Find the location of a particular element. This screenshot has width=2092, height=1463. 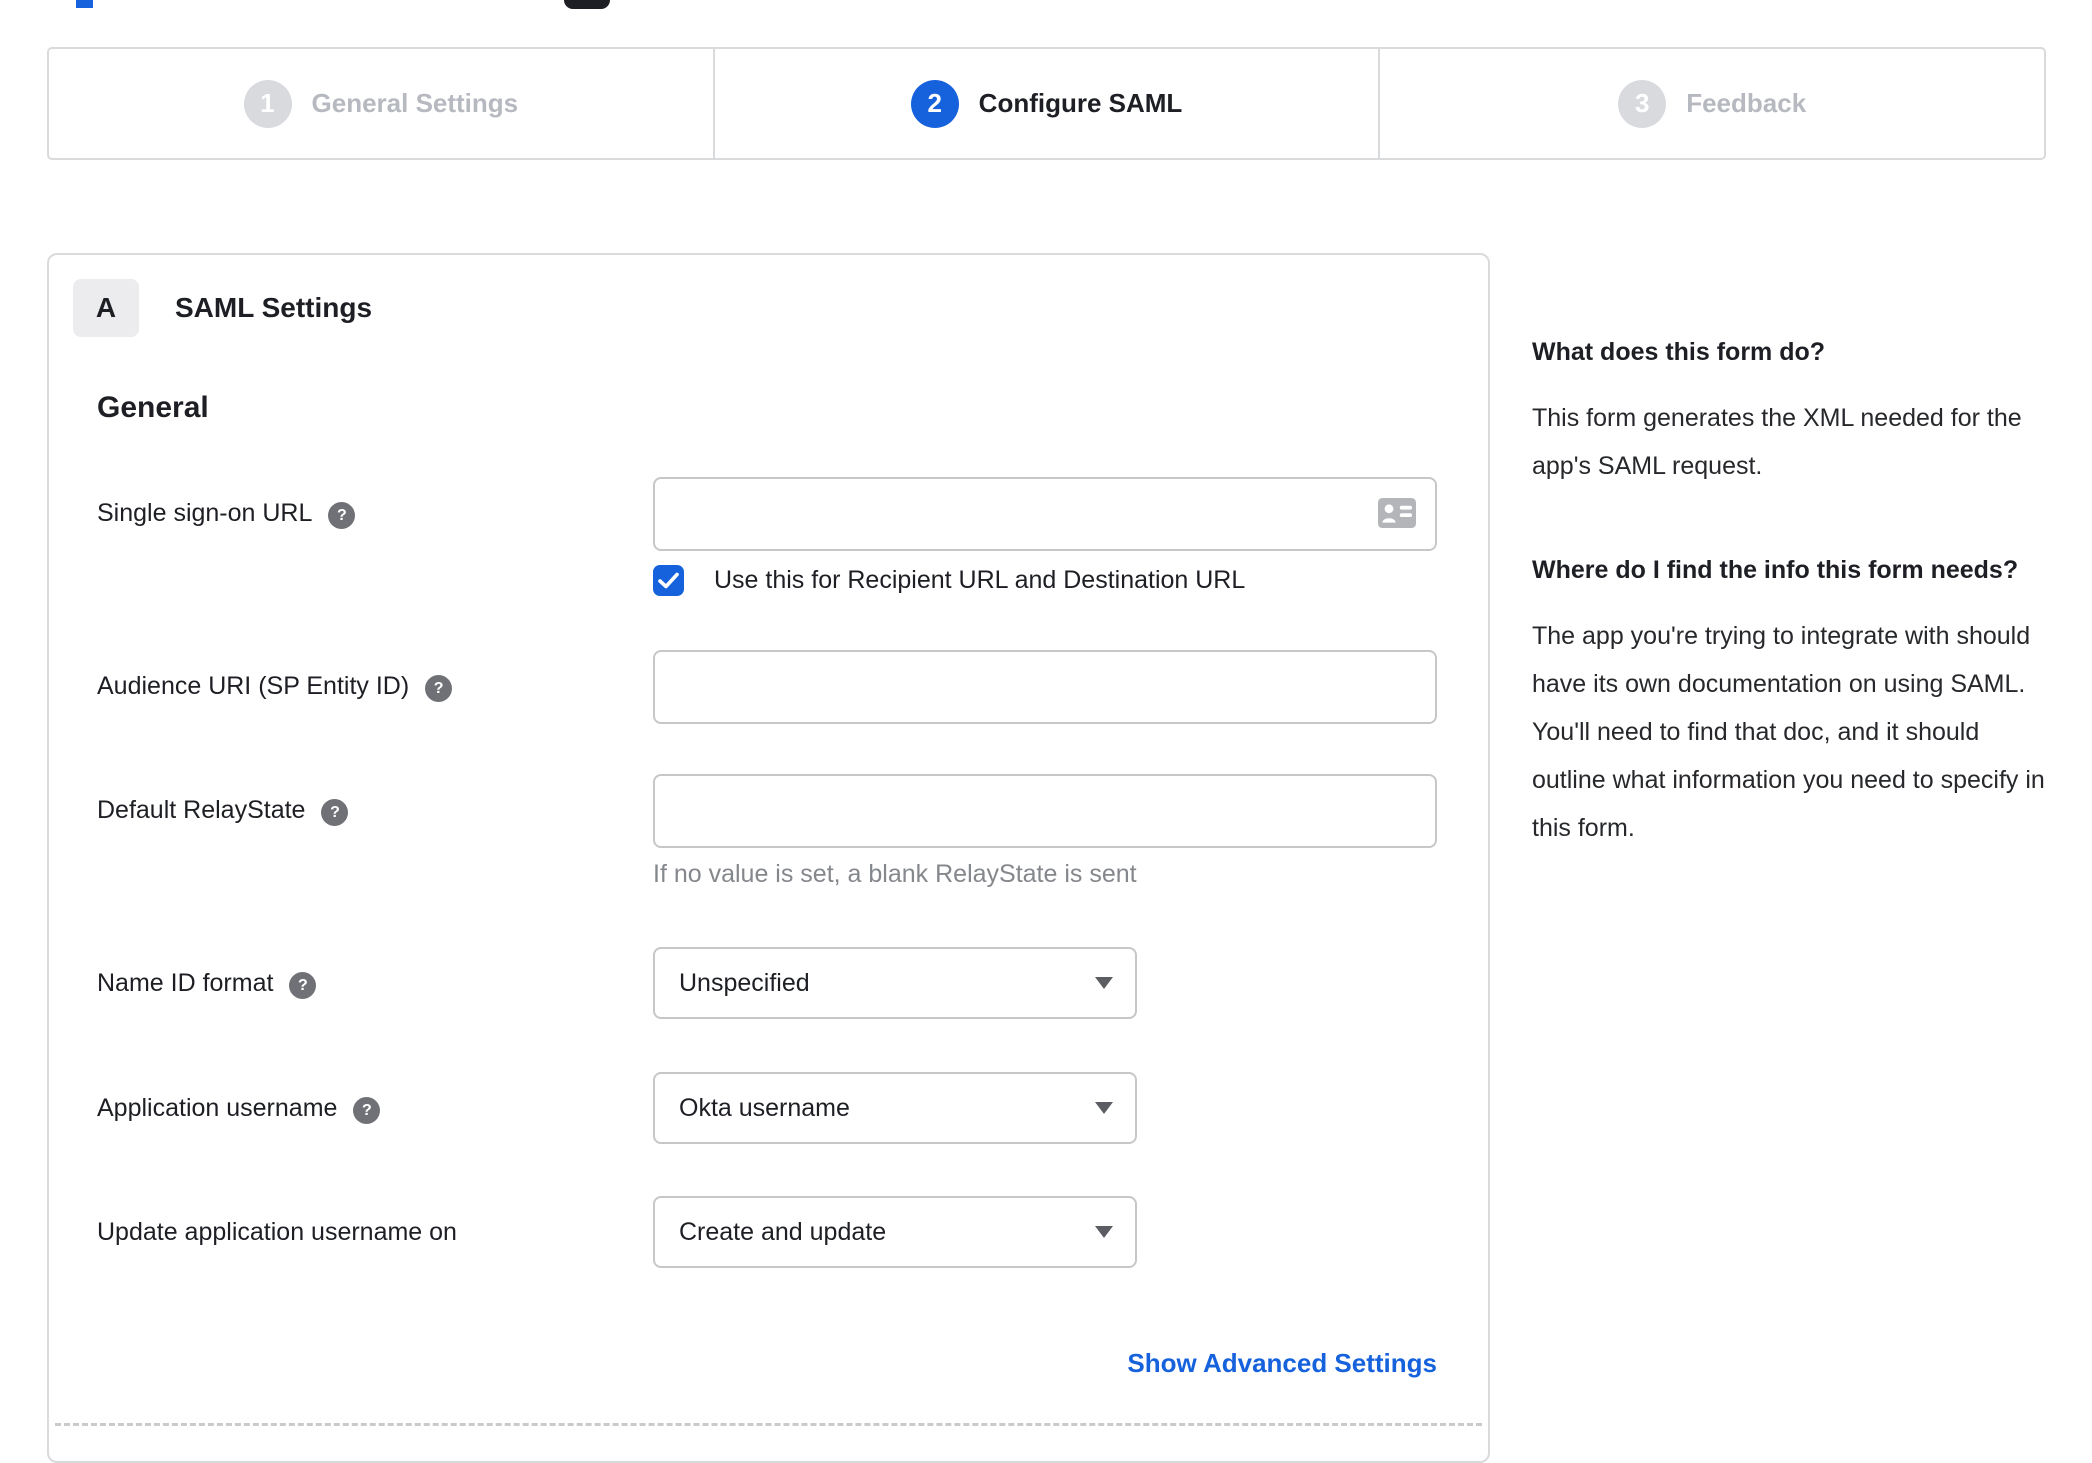

help-heading-what: What does this form do? is located at coordinates (1679, 352).